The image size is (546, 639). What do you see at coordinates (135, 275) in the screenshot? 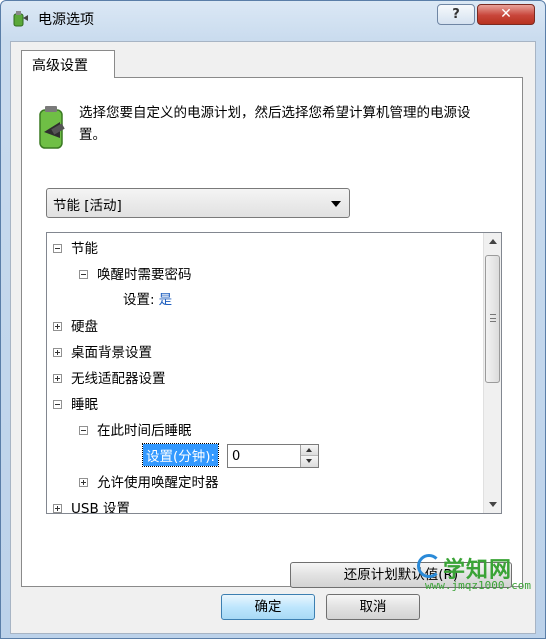
I see `tree-item-require-password: 唤醒时需要密码` at bounding box center [135, 275].